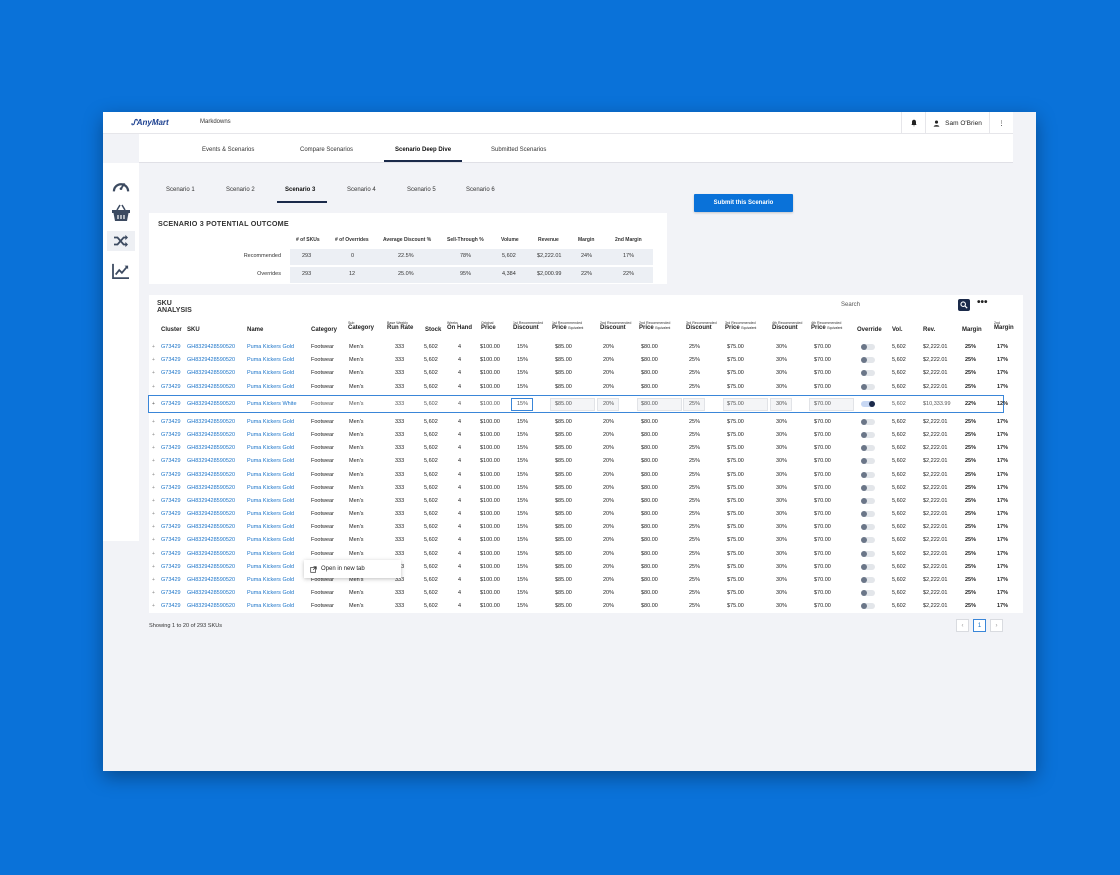 This screenshot has width=1120, height=875. What do you see at coordinates (897, 330) in the screenshot?
I see `column-header: Vol.` at bounding box center [897, 330].